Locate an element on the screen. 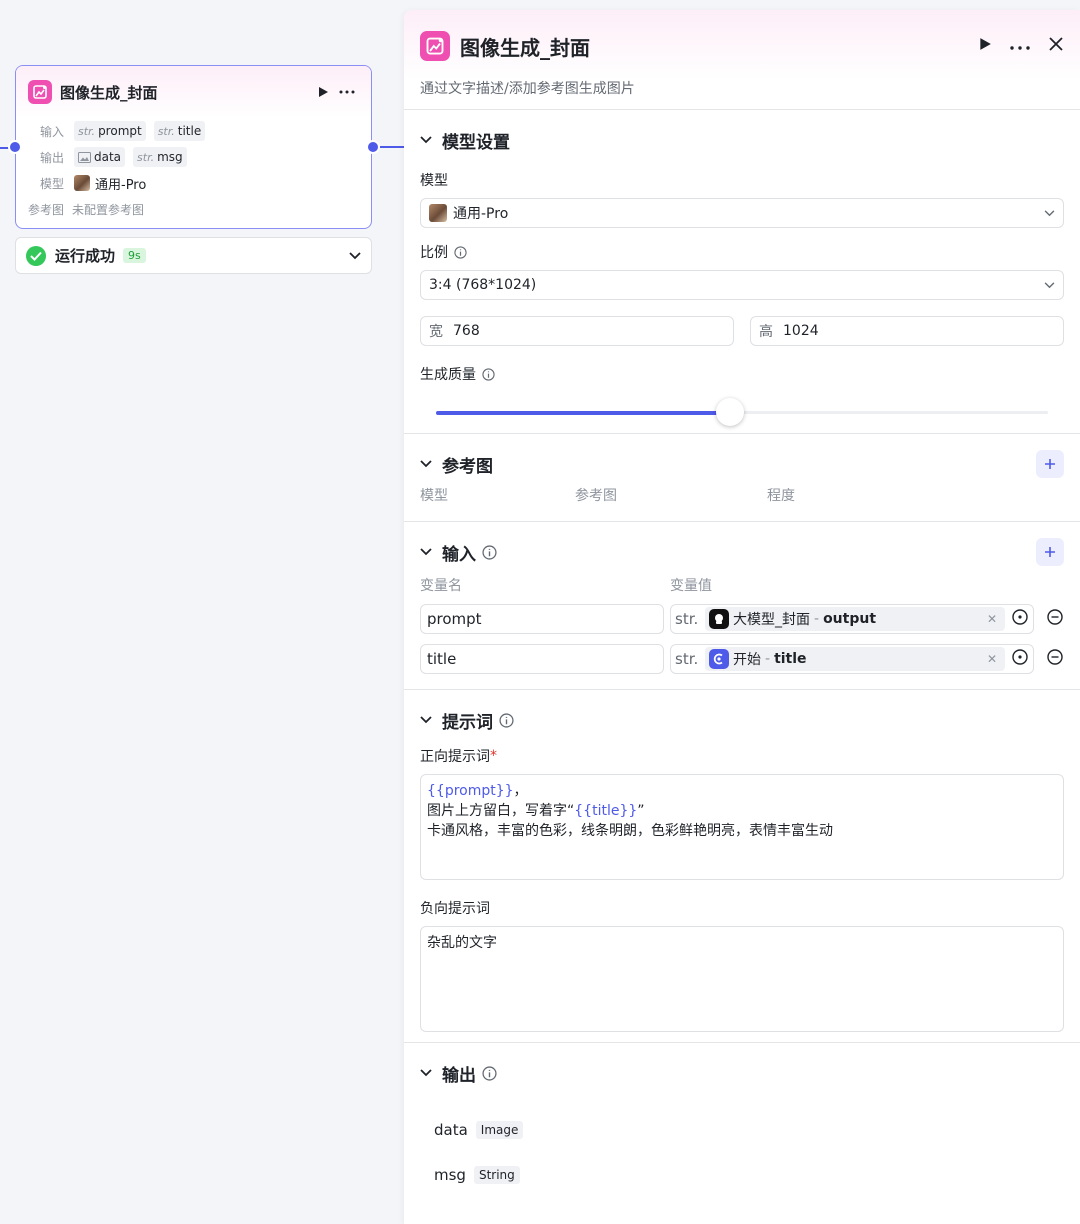  output-type: Image is located at coordinates (499, 1129).